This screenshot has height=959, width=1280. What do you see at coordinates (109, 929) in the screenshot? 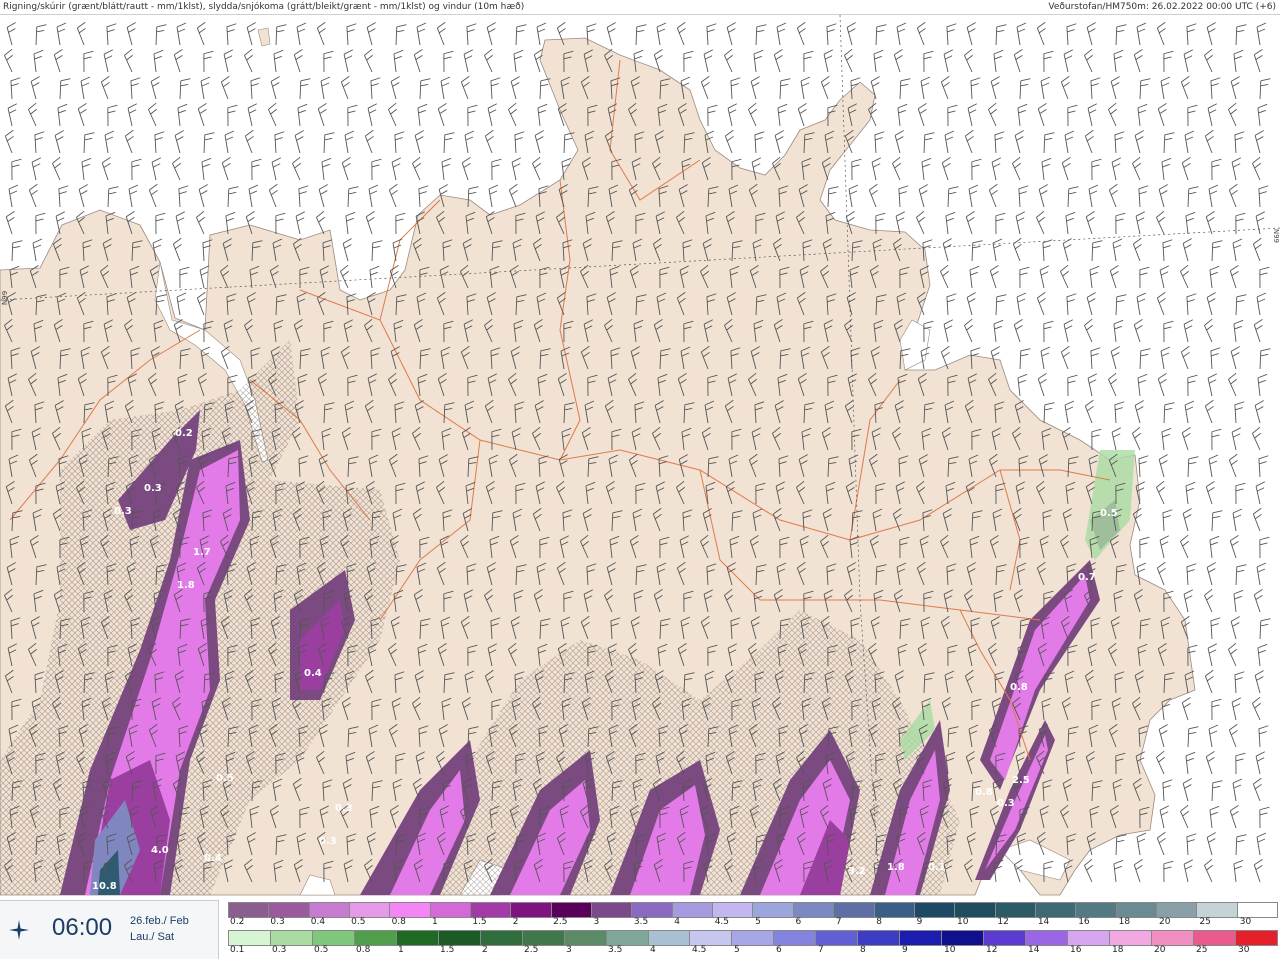
I see `forecast-time-panel: 06:00 26.feb./ Feb Lau./ Sat` at bounding box center [109, 929].